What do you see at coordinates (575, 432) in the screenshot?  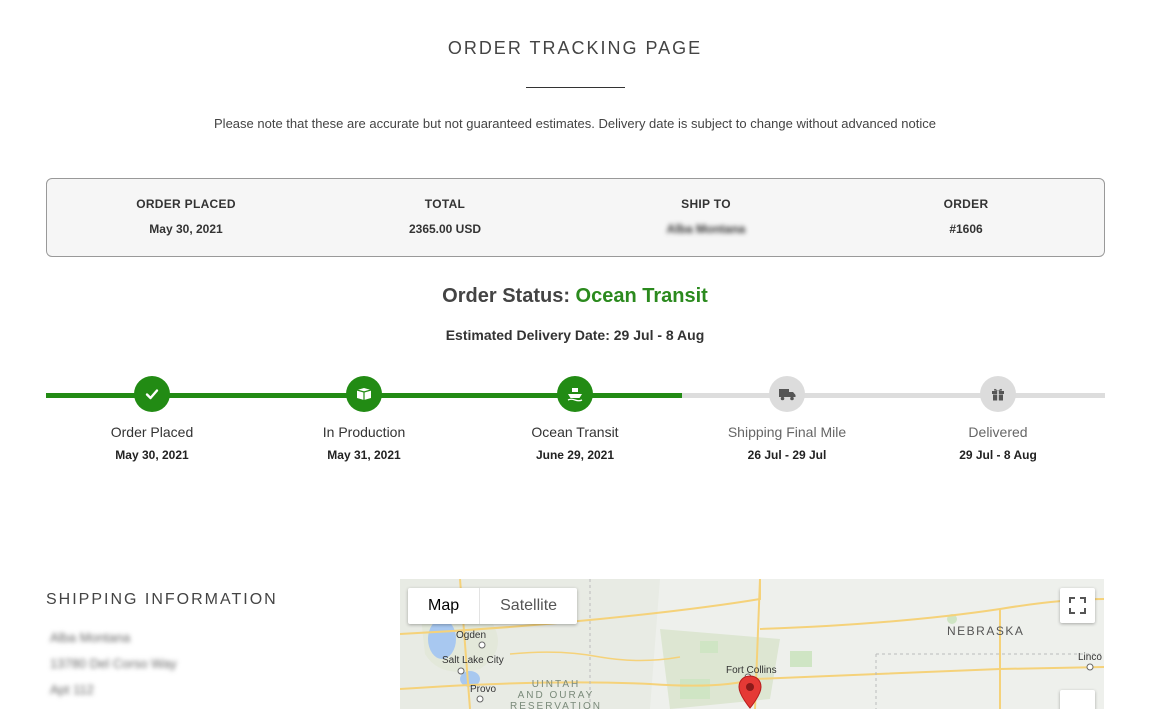 I see `step-label: Ocean Transit` at bounding box center [575, 432].